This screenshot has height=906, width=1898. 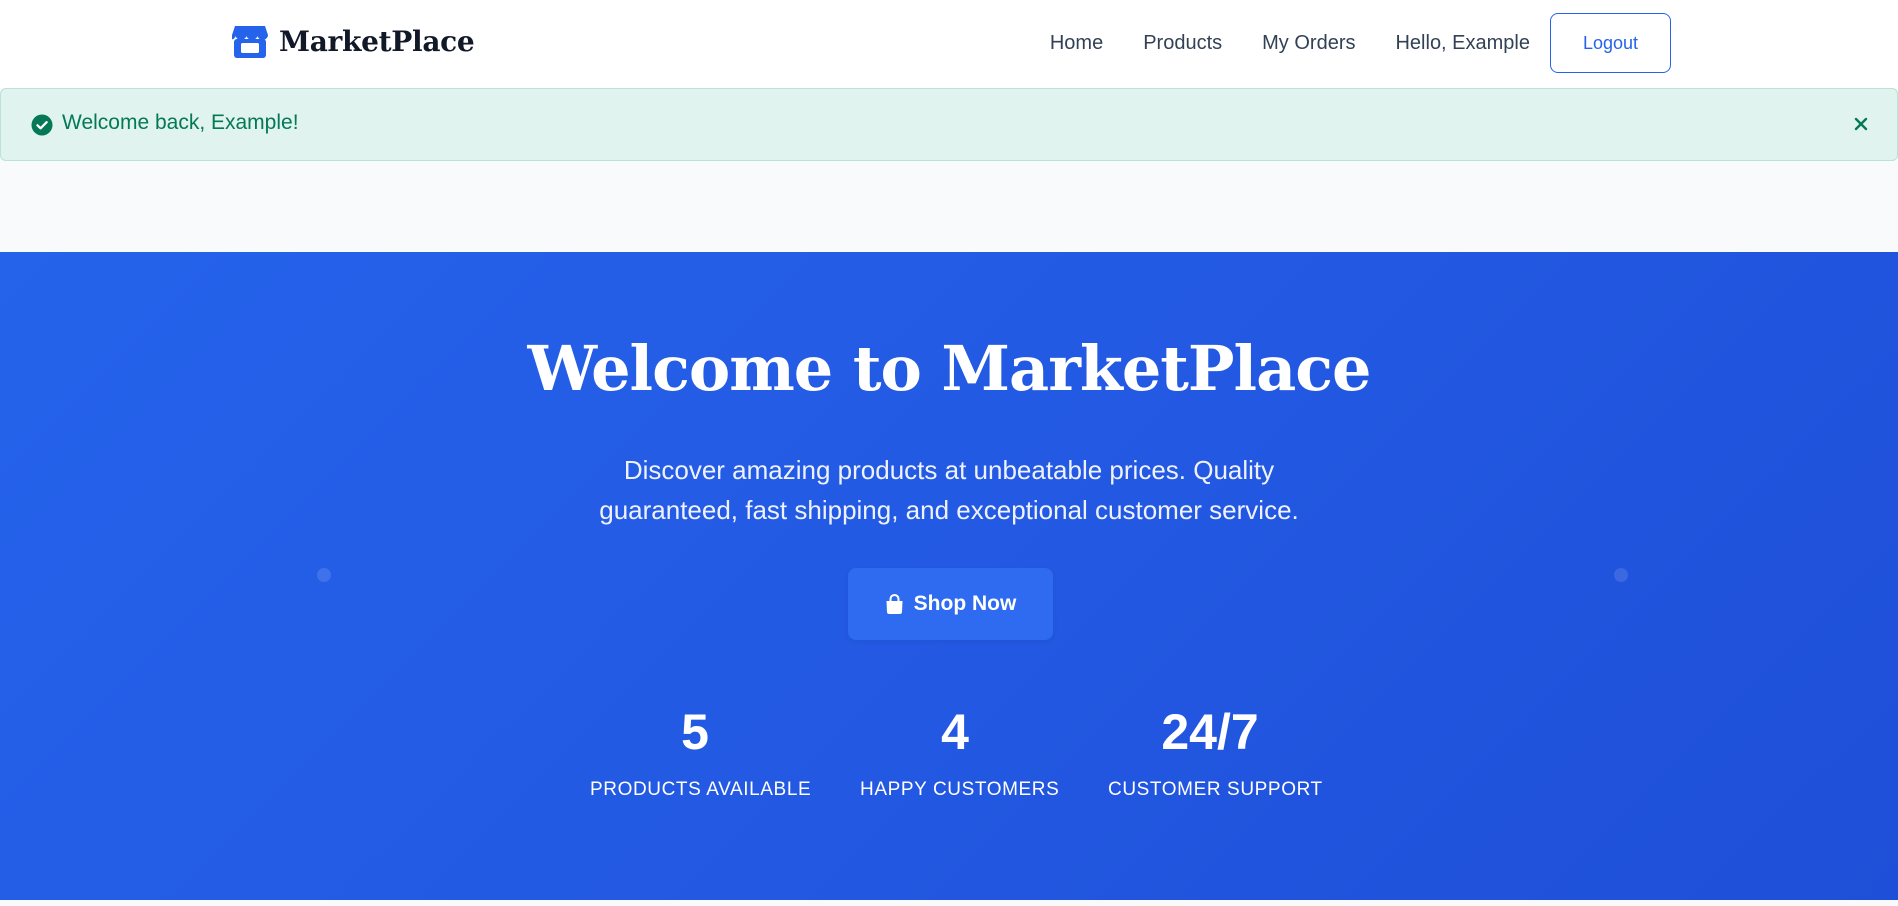 I want to click on logout-button: Logout, so click(x=1610, y=43).